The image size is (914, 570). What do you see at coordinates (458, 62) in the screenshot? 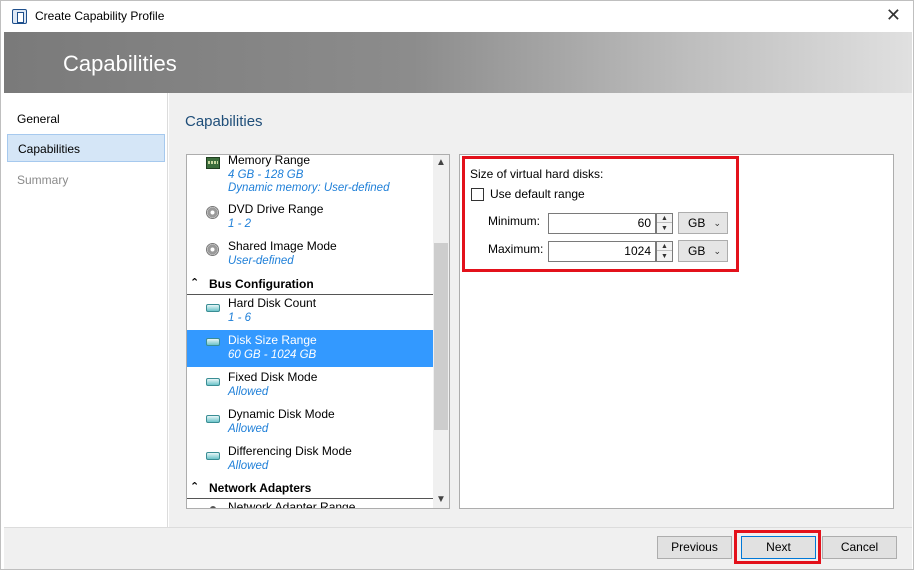
I see `wizard-banner: Capabilities` at bounding box center [458, 62].